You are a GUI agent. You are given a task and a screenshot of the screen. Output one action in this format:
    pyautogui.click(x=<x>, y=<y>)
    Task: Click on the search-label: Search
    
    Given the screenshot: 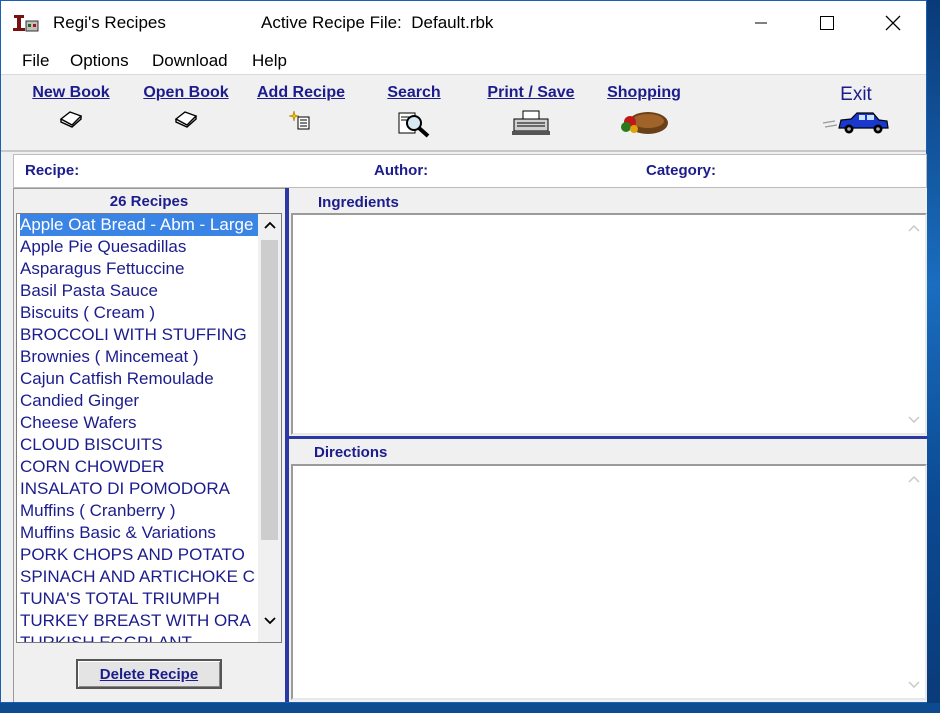 What is the action you would take?
    pyautogui.click(x=414, y=92)
    